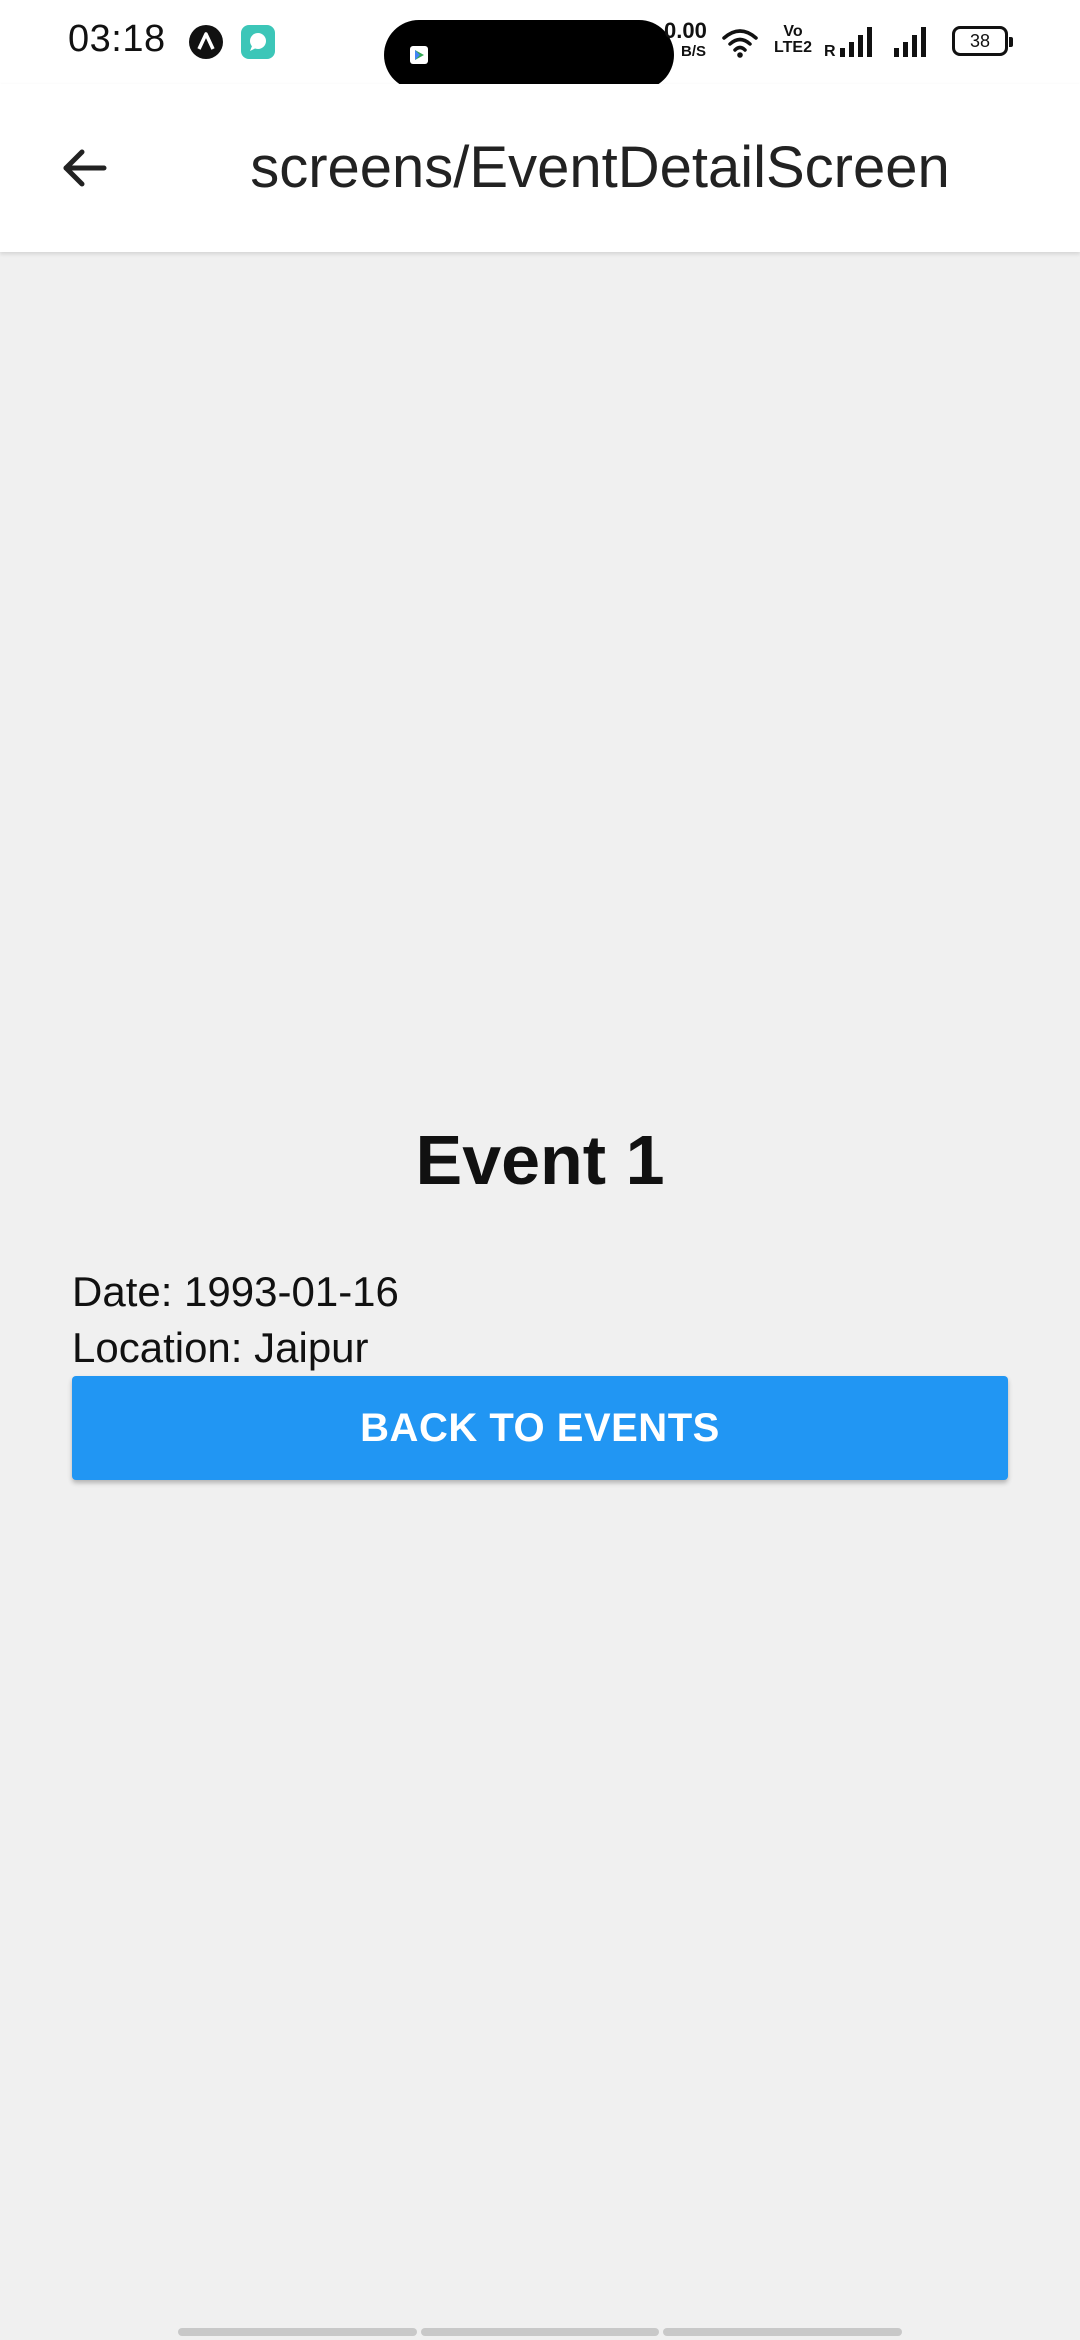 This screenshot has height=2340, width=1080. Describe the element at coordinates (693, 51) in the screenshot. I see `network-speed-unit: B/S` at that location.